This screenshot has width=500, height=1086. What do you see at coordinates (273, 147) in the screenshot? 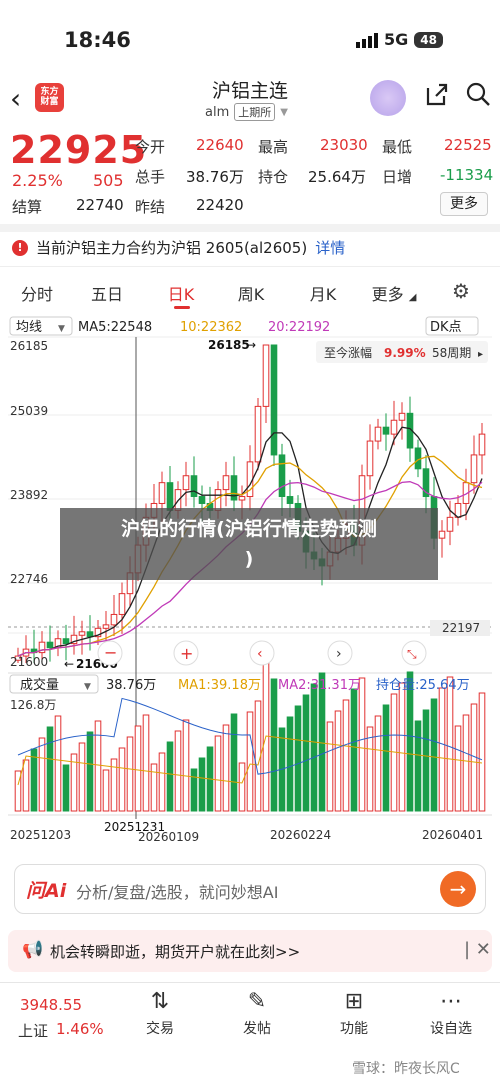
I see `high-label: 最高` at bounding box center [273, 147].